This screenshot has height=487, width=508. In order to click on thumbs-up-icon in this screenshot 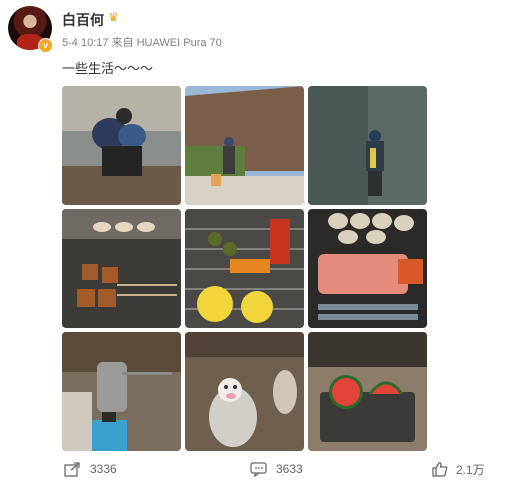, I will do `click(440, 469)`.